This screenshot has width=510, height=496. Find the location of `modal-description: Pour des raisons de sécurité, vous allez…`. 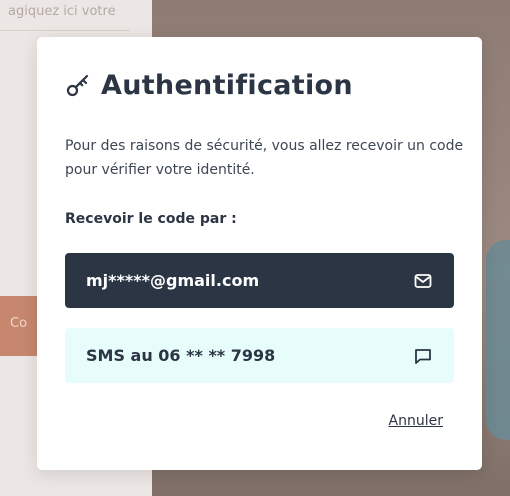

modal-description: Pour des raisons de sécurité, vous allez… is located at coordinates (264, 158).